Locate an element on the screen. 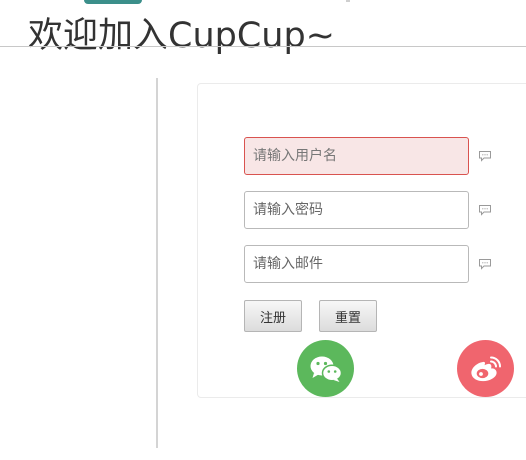 This screenshot has width=526, height=460. weibo-icon is located at coordinates (485, 368).